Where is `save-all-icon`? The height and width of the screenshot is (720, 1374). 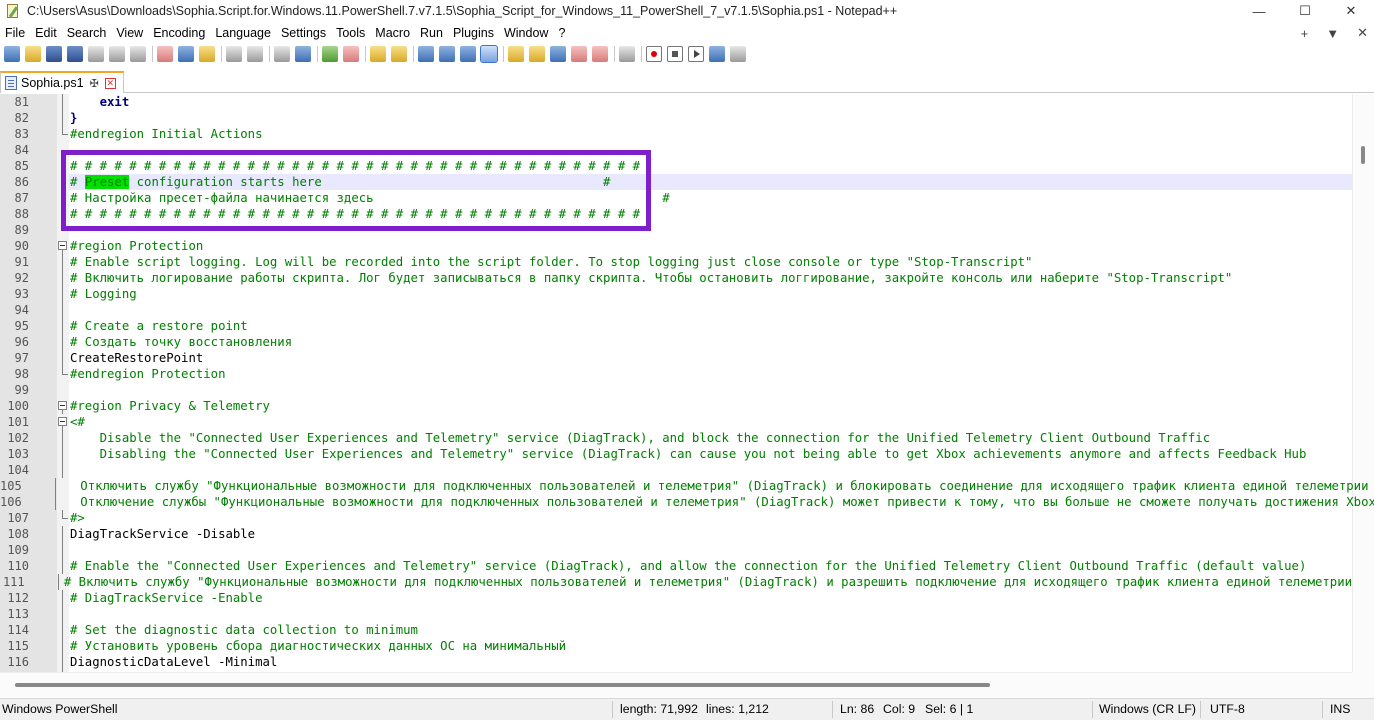 save-all-icon is located at coordinates (75, 54).